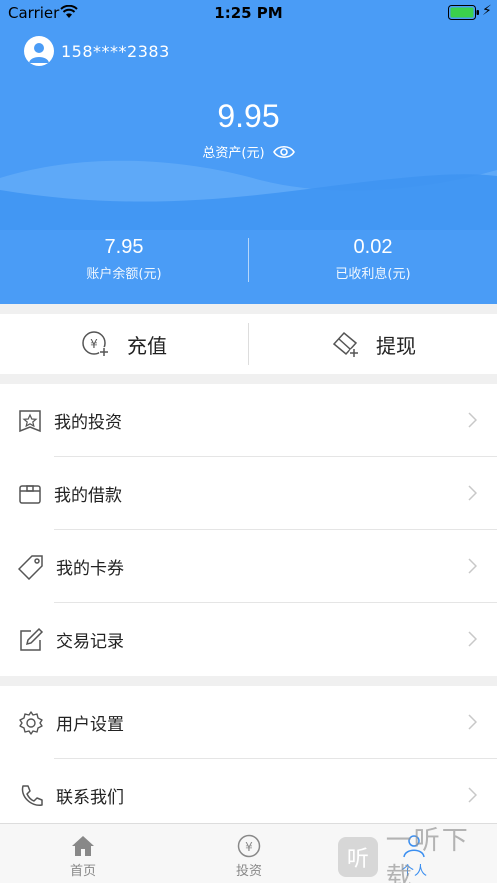 The height and width of the screenshot is (883, 497). I want to click on total-assets-label: 总资产(元), so click(233, 153).